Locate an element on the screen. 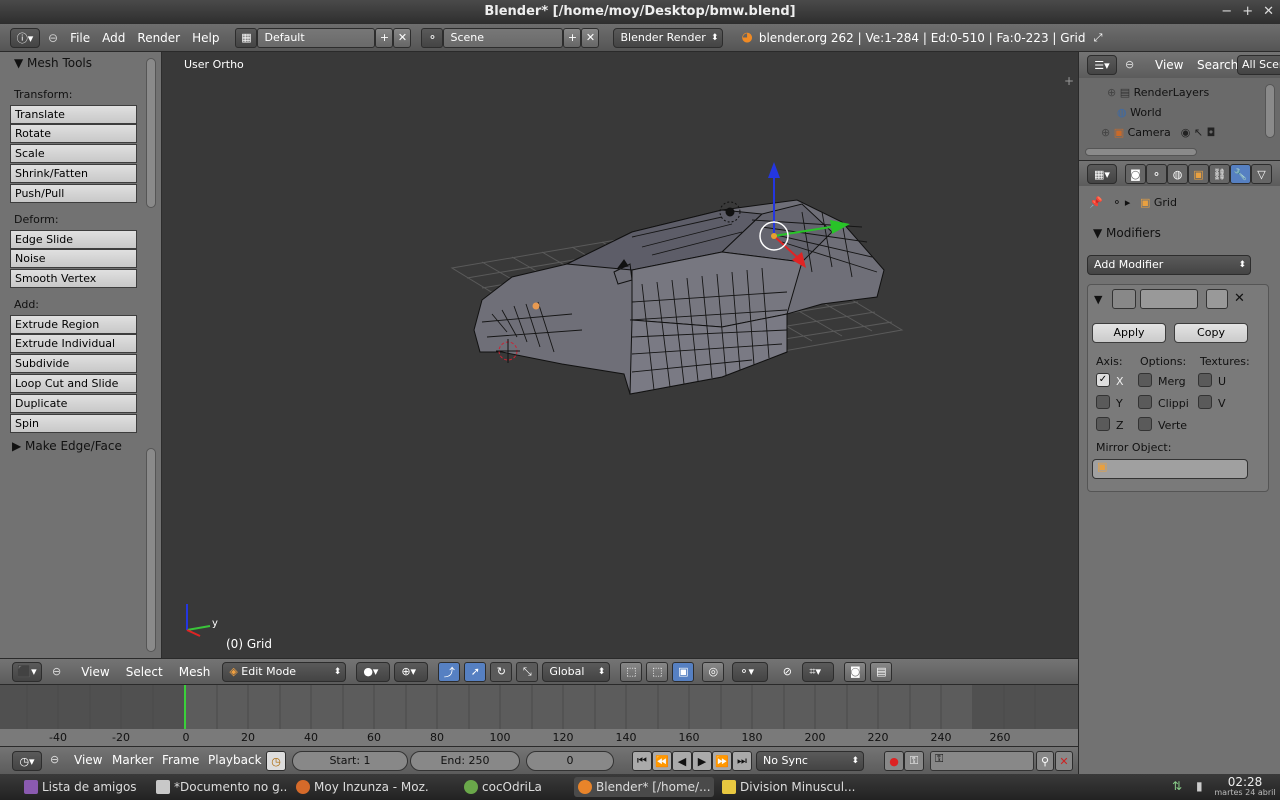 The width and height of the screenshot is (1280, 800). limit-selection-icon: ◎ is located at coordinates (713, 672).